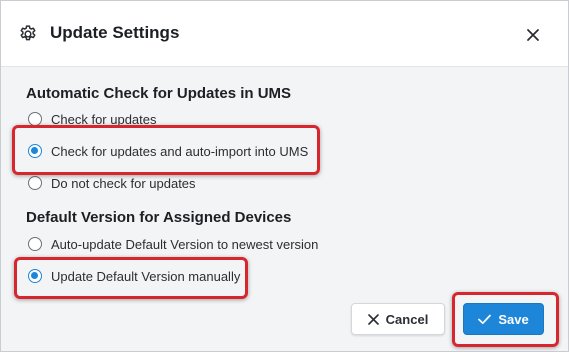 The image size is (569, 352). Describe the element at coordinates (115, 32) in the screenshot. I see `dialog-title: Update Settings` at that location.